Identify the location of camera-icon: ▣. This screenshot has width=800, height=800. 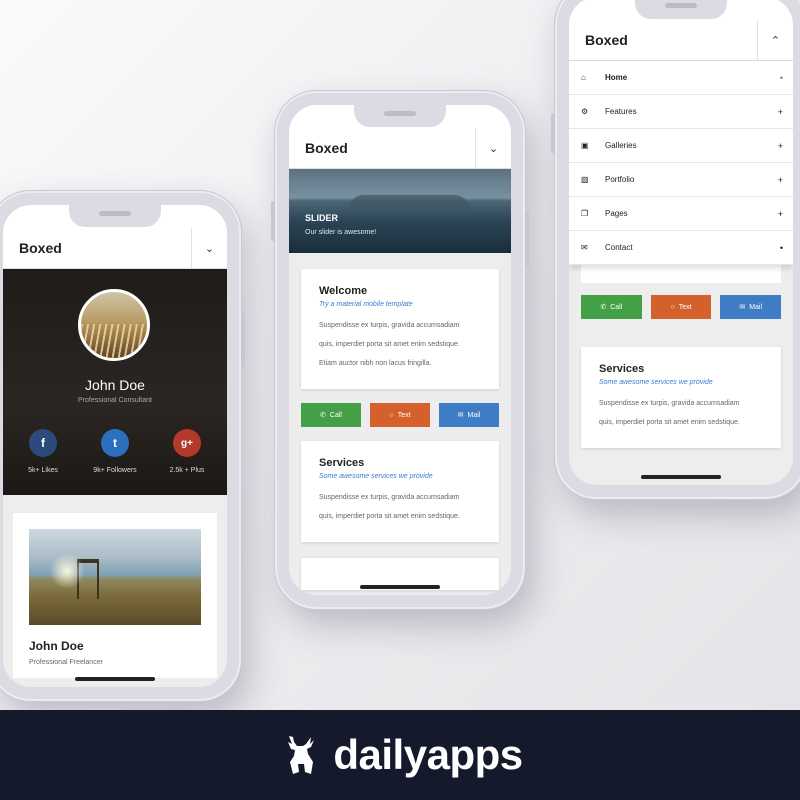
(585, 145).